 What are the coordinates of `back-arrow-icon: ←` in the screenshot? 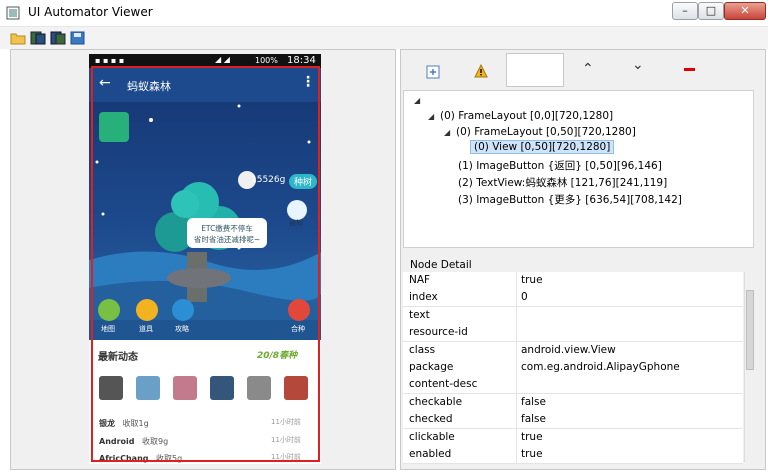 It's located at (105, 83).